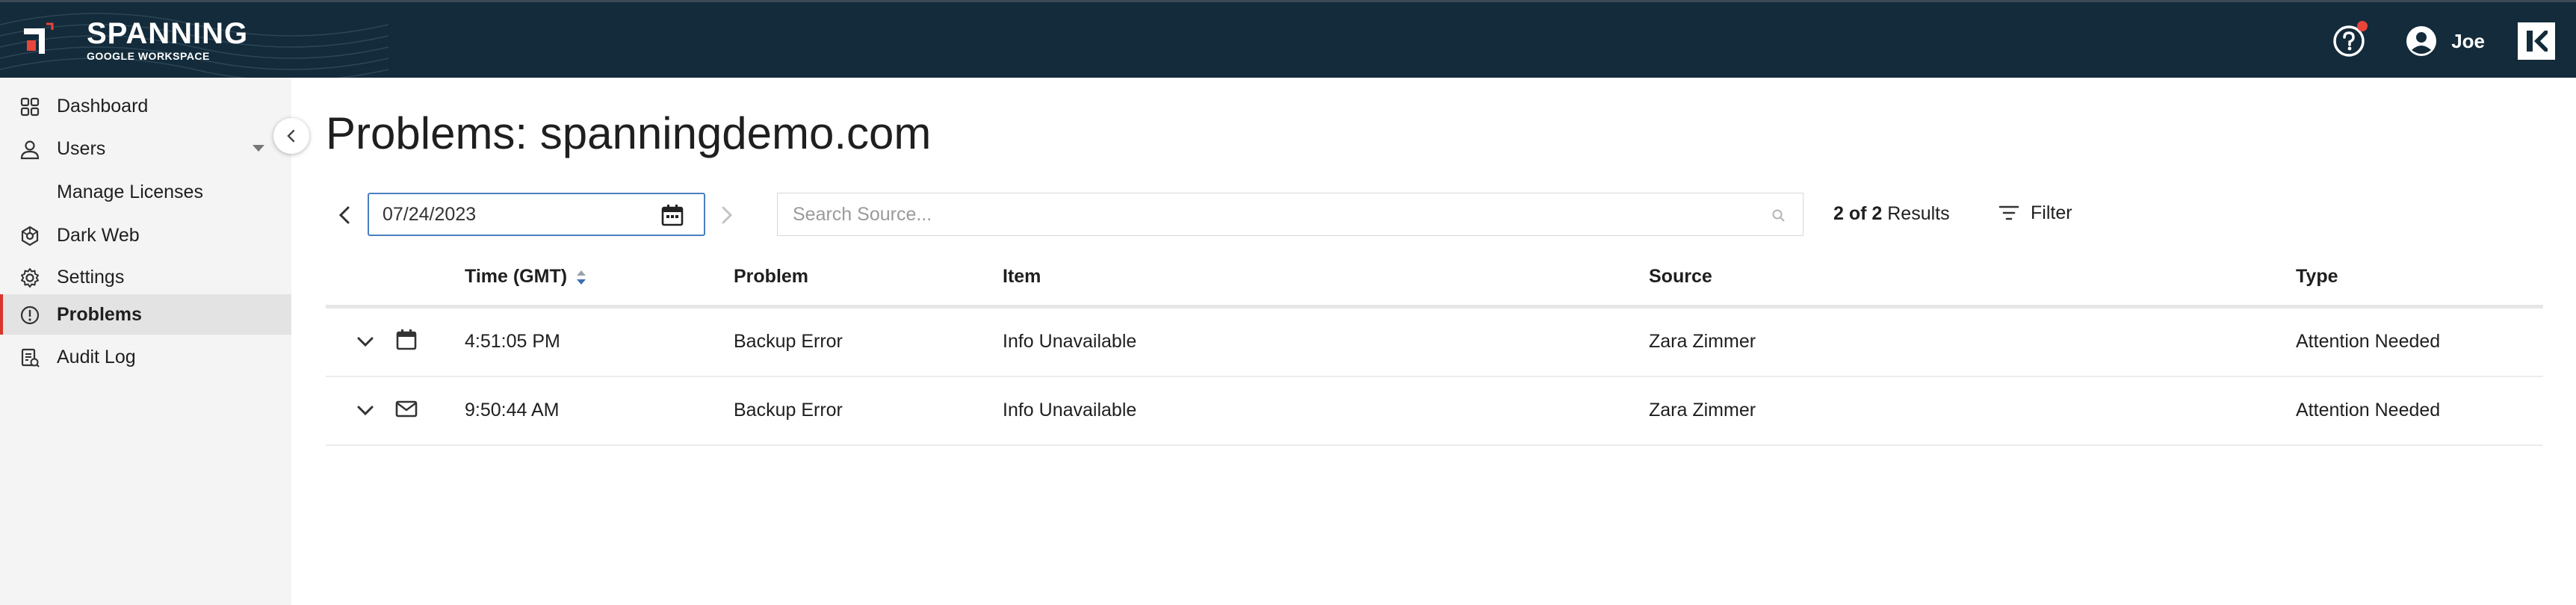 The image size is (2576, 605). What do you see at coordinates (1263, 214) in the screenshot?
I see `search-input` at bounding box center [1263, 214].